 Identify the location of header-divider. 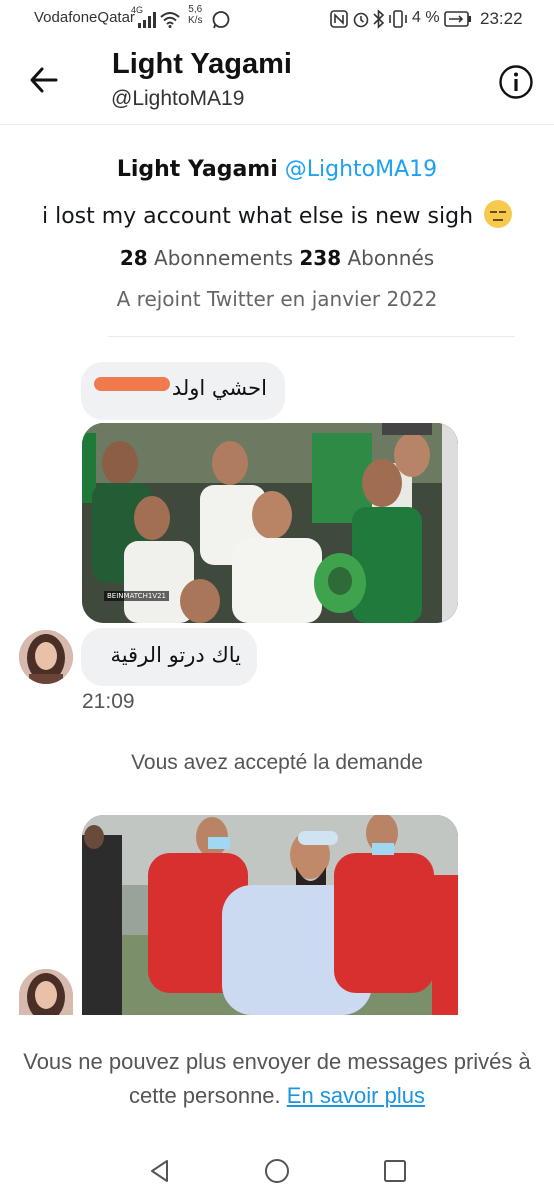
(277, 124).